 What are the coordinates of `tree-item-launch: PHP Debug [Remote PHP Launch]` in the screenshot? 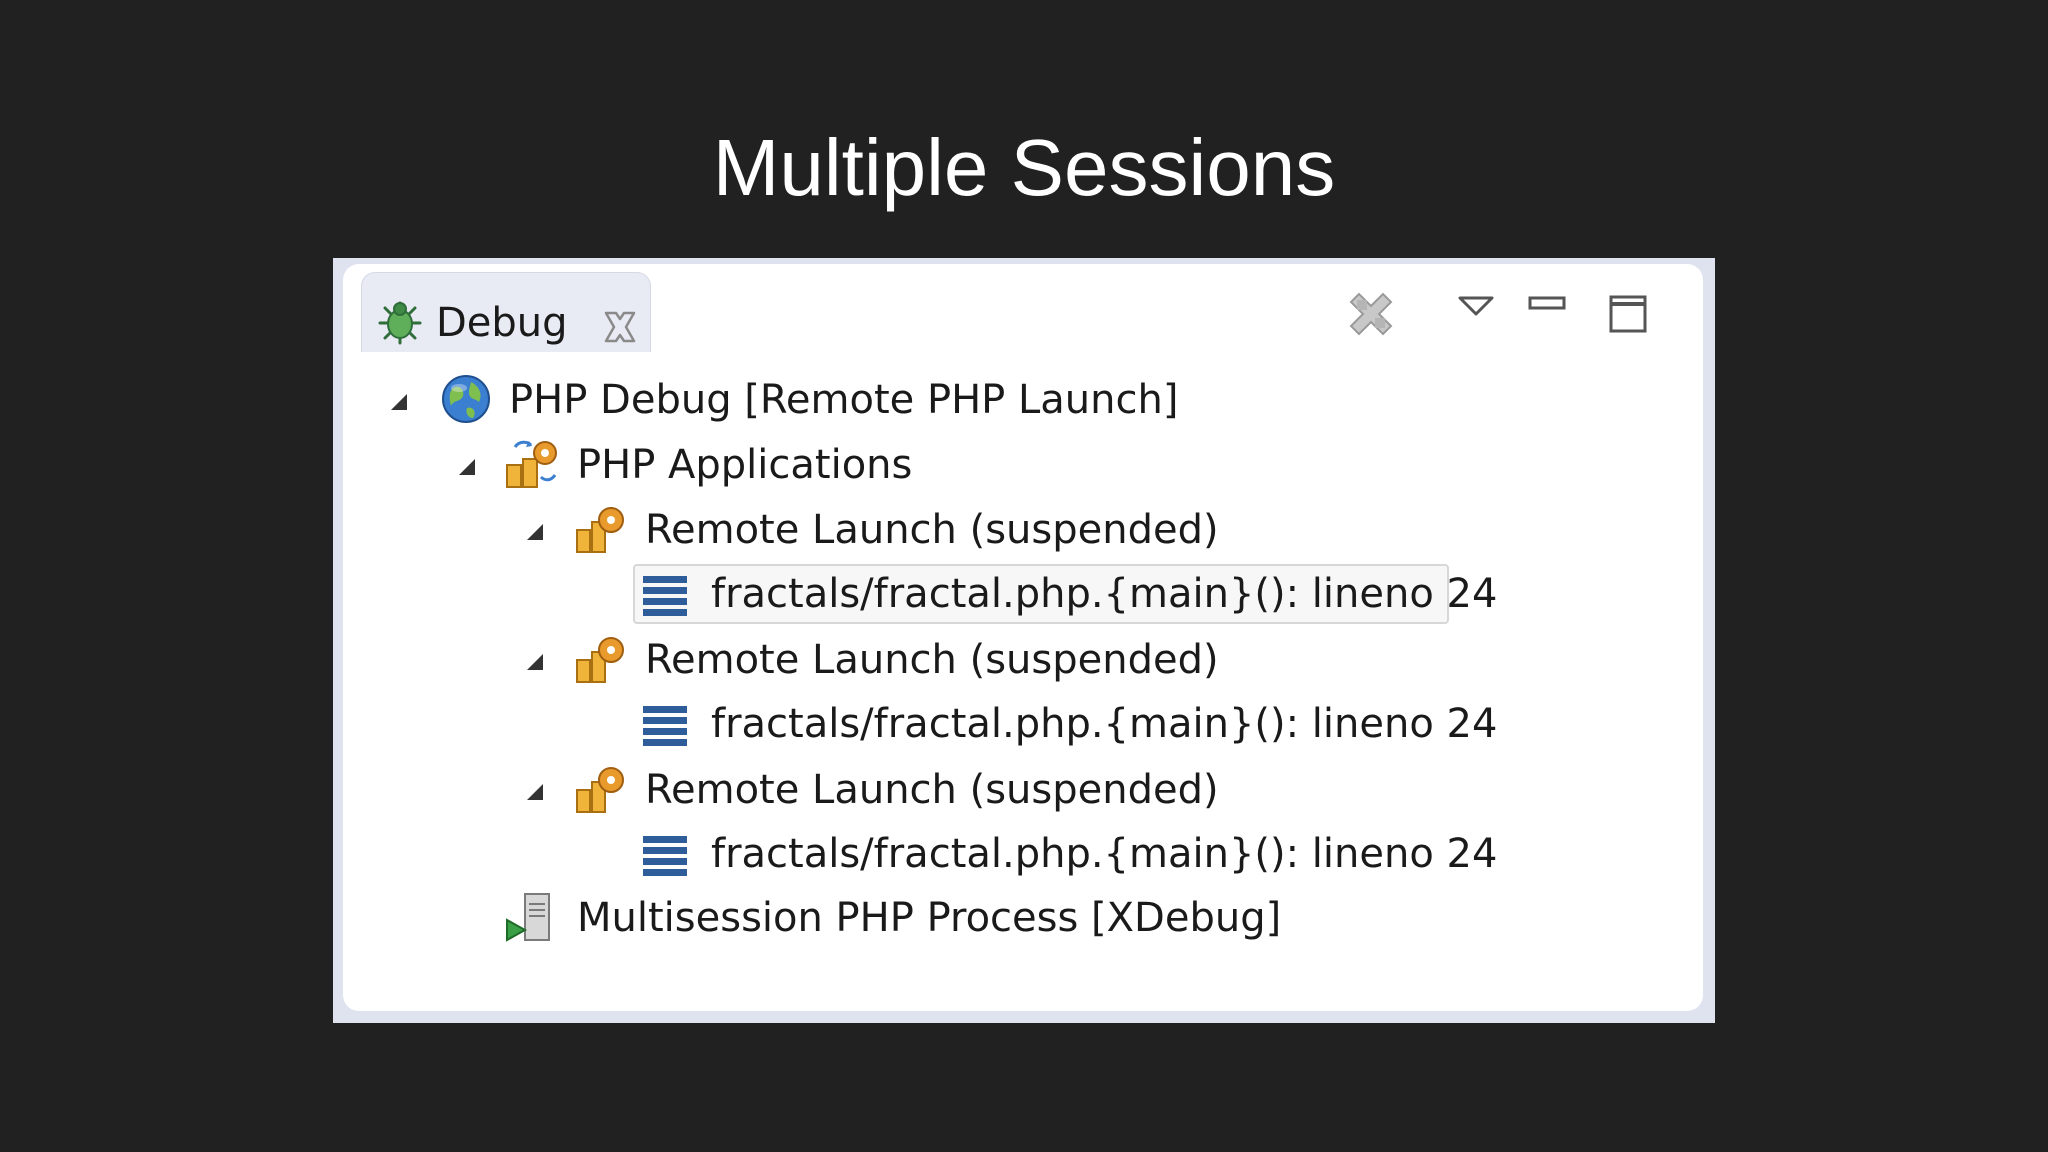 It's located at (943, 400).